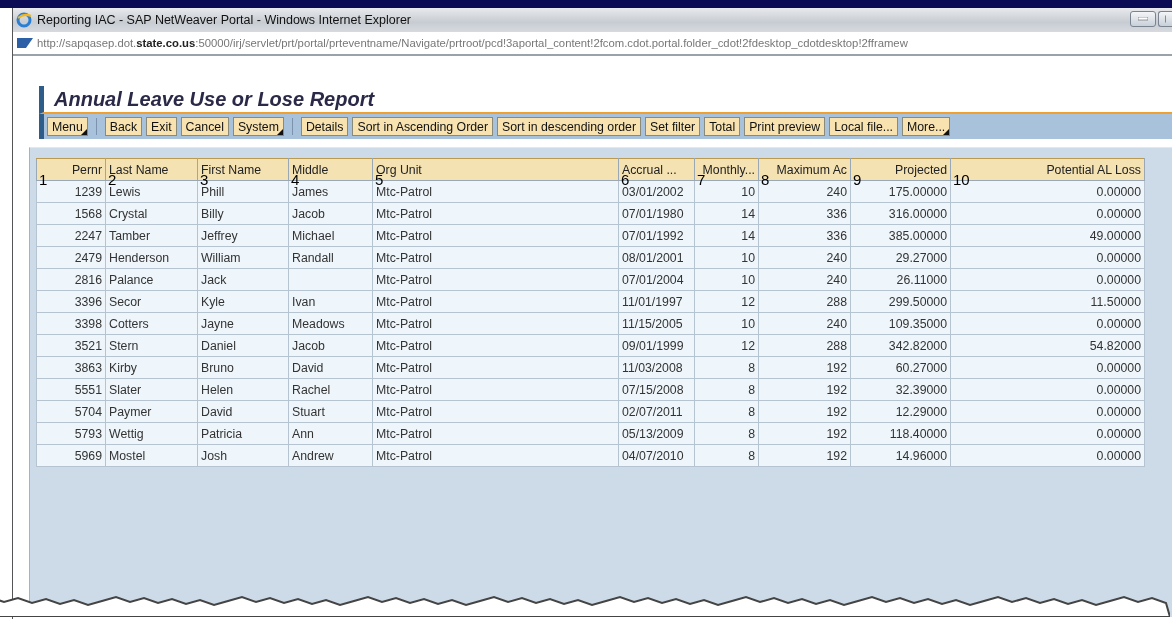 This screenshot has width=1172, height=619. Describe the element at coordinates (673, 126) in the screenshot. I see `toolbar-button: Set filter` at that location.